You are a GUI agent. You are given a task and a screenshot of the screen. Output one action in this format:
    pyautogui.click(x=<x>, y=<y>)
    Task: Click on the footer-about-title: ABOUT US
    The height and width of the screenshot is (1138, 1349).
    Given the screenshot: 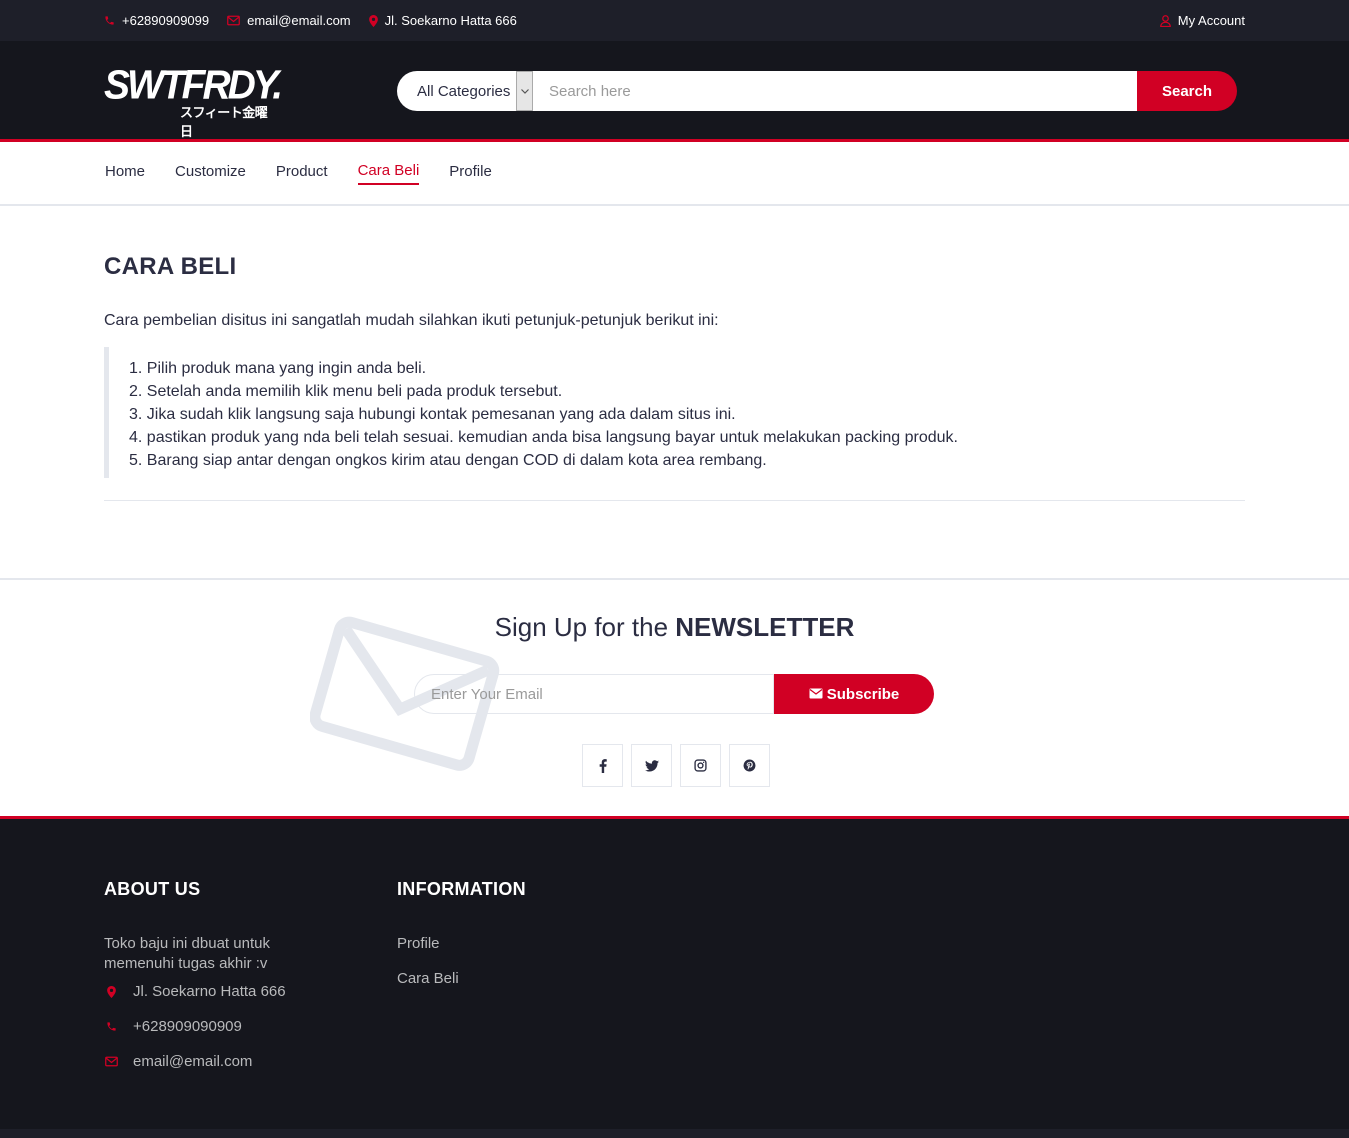 What is the action you would take?
    pyautogui.click(x=152, y=889)
    